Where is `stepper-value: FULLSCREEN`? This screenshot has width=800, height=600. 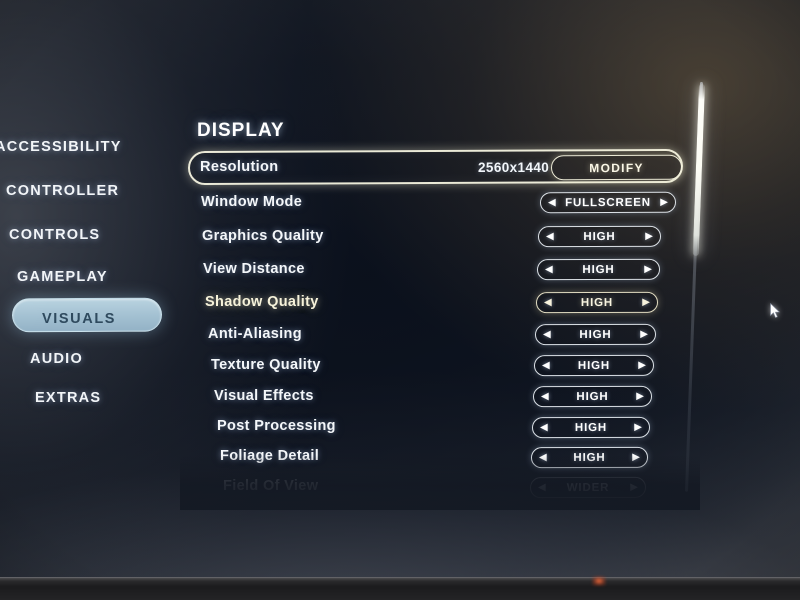
stepper-value: FULLSCREEN is located at coordinates (608, 202).